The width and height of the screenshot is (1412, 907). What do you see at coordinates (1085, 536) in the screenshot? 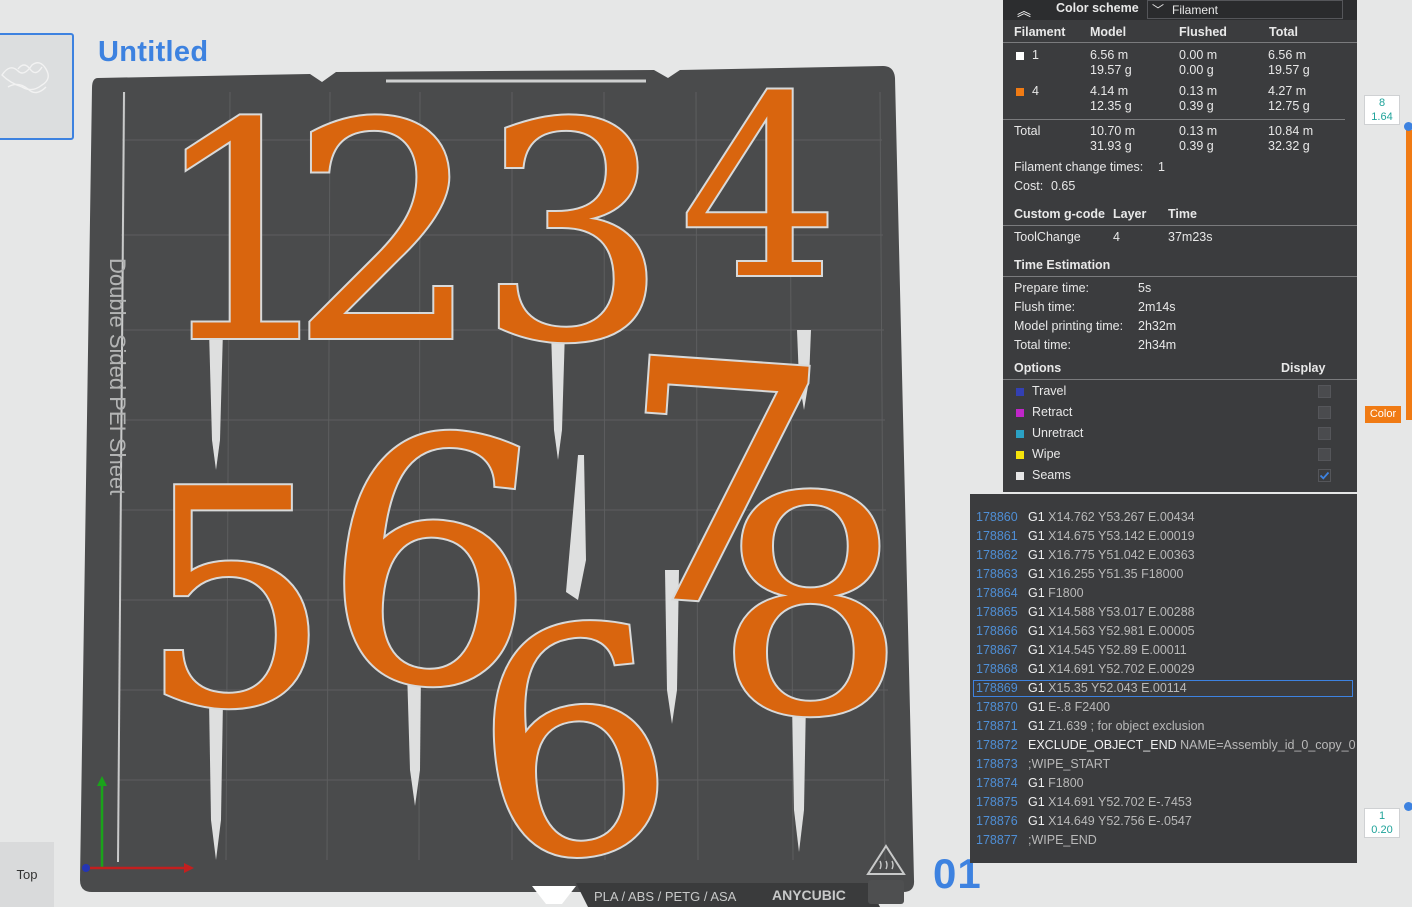
I see `gcode-line: 178861 G1 X14.675 Y53.142 E.00019` at bounding box center [1085, 536].